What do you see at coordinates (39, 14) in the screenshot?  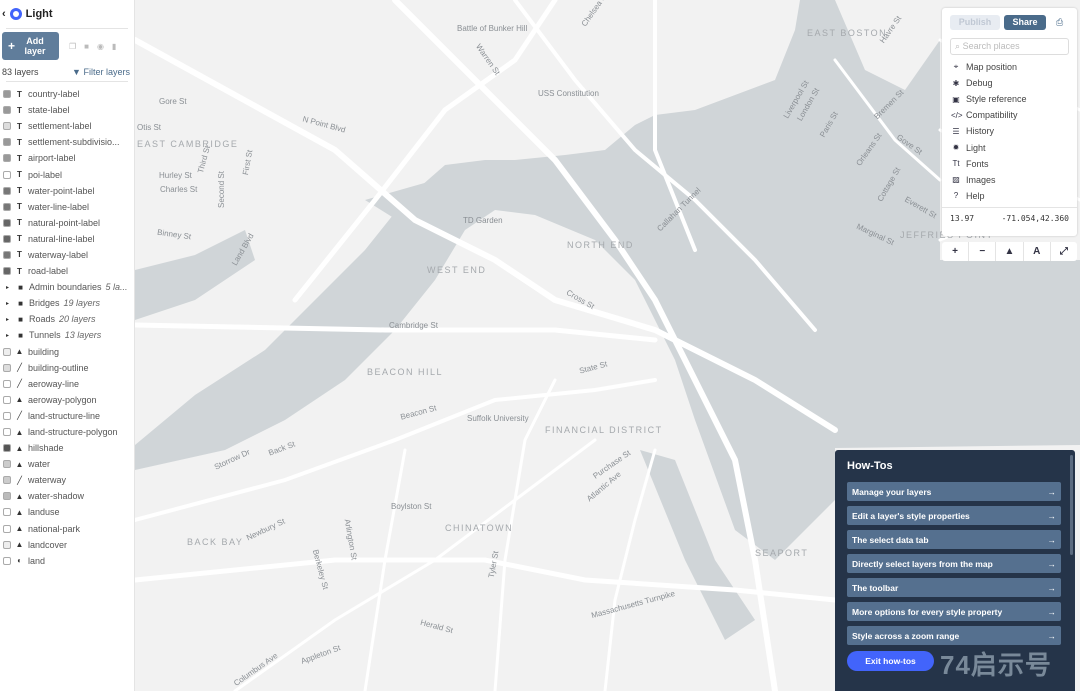 I see `style-title: Light` at bounding box center [39, 14].